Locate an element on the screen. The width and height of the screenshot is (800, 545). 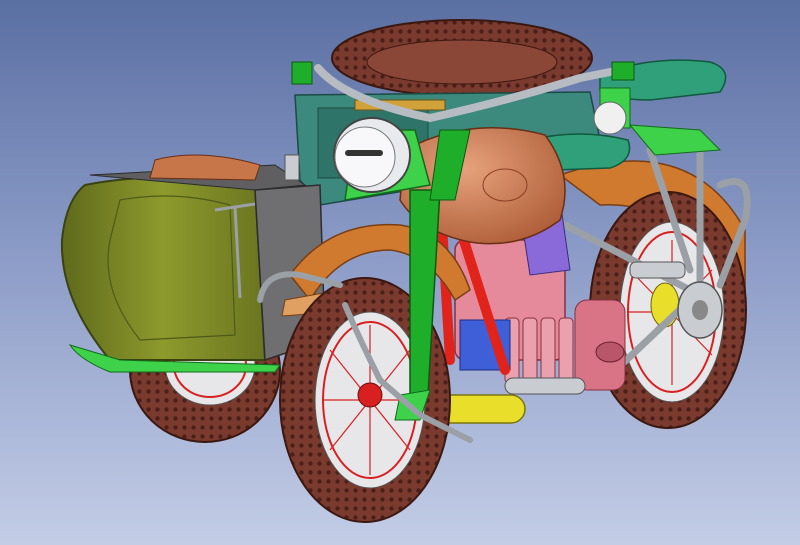
sidecar-body is located at coordinates (193, 263).